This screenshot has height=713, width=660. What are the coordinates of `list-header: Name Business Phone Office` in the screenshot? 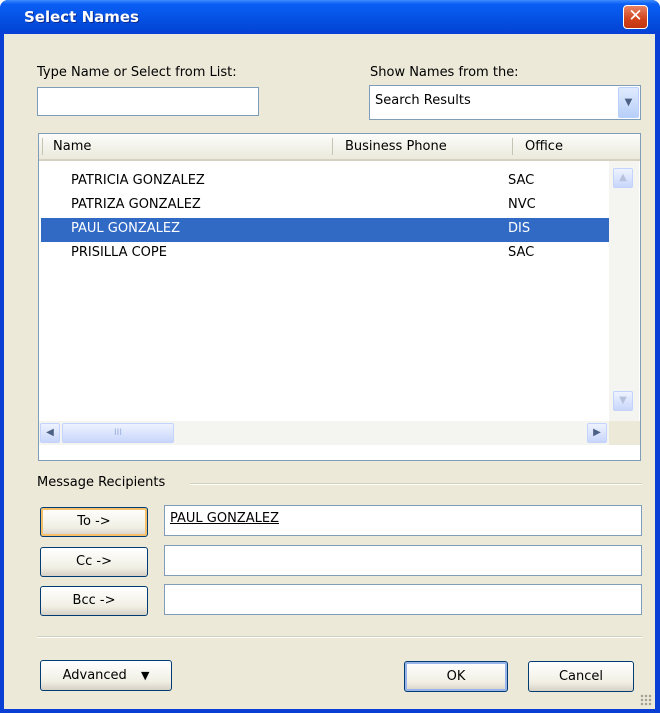 It's located at (339, 147).